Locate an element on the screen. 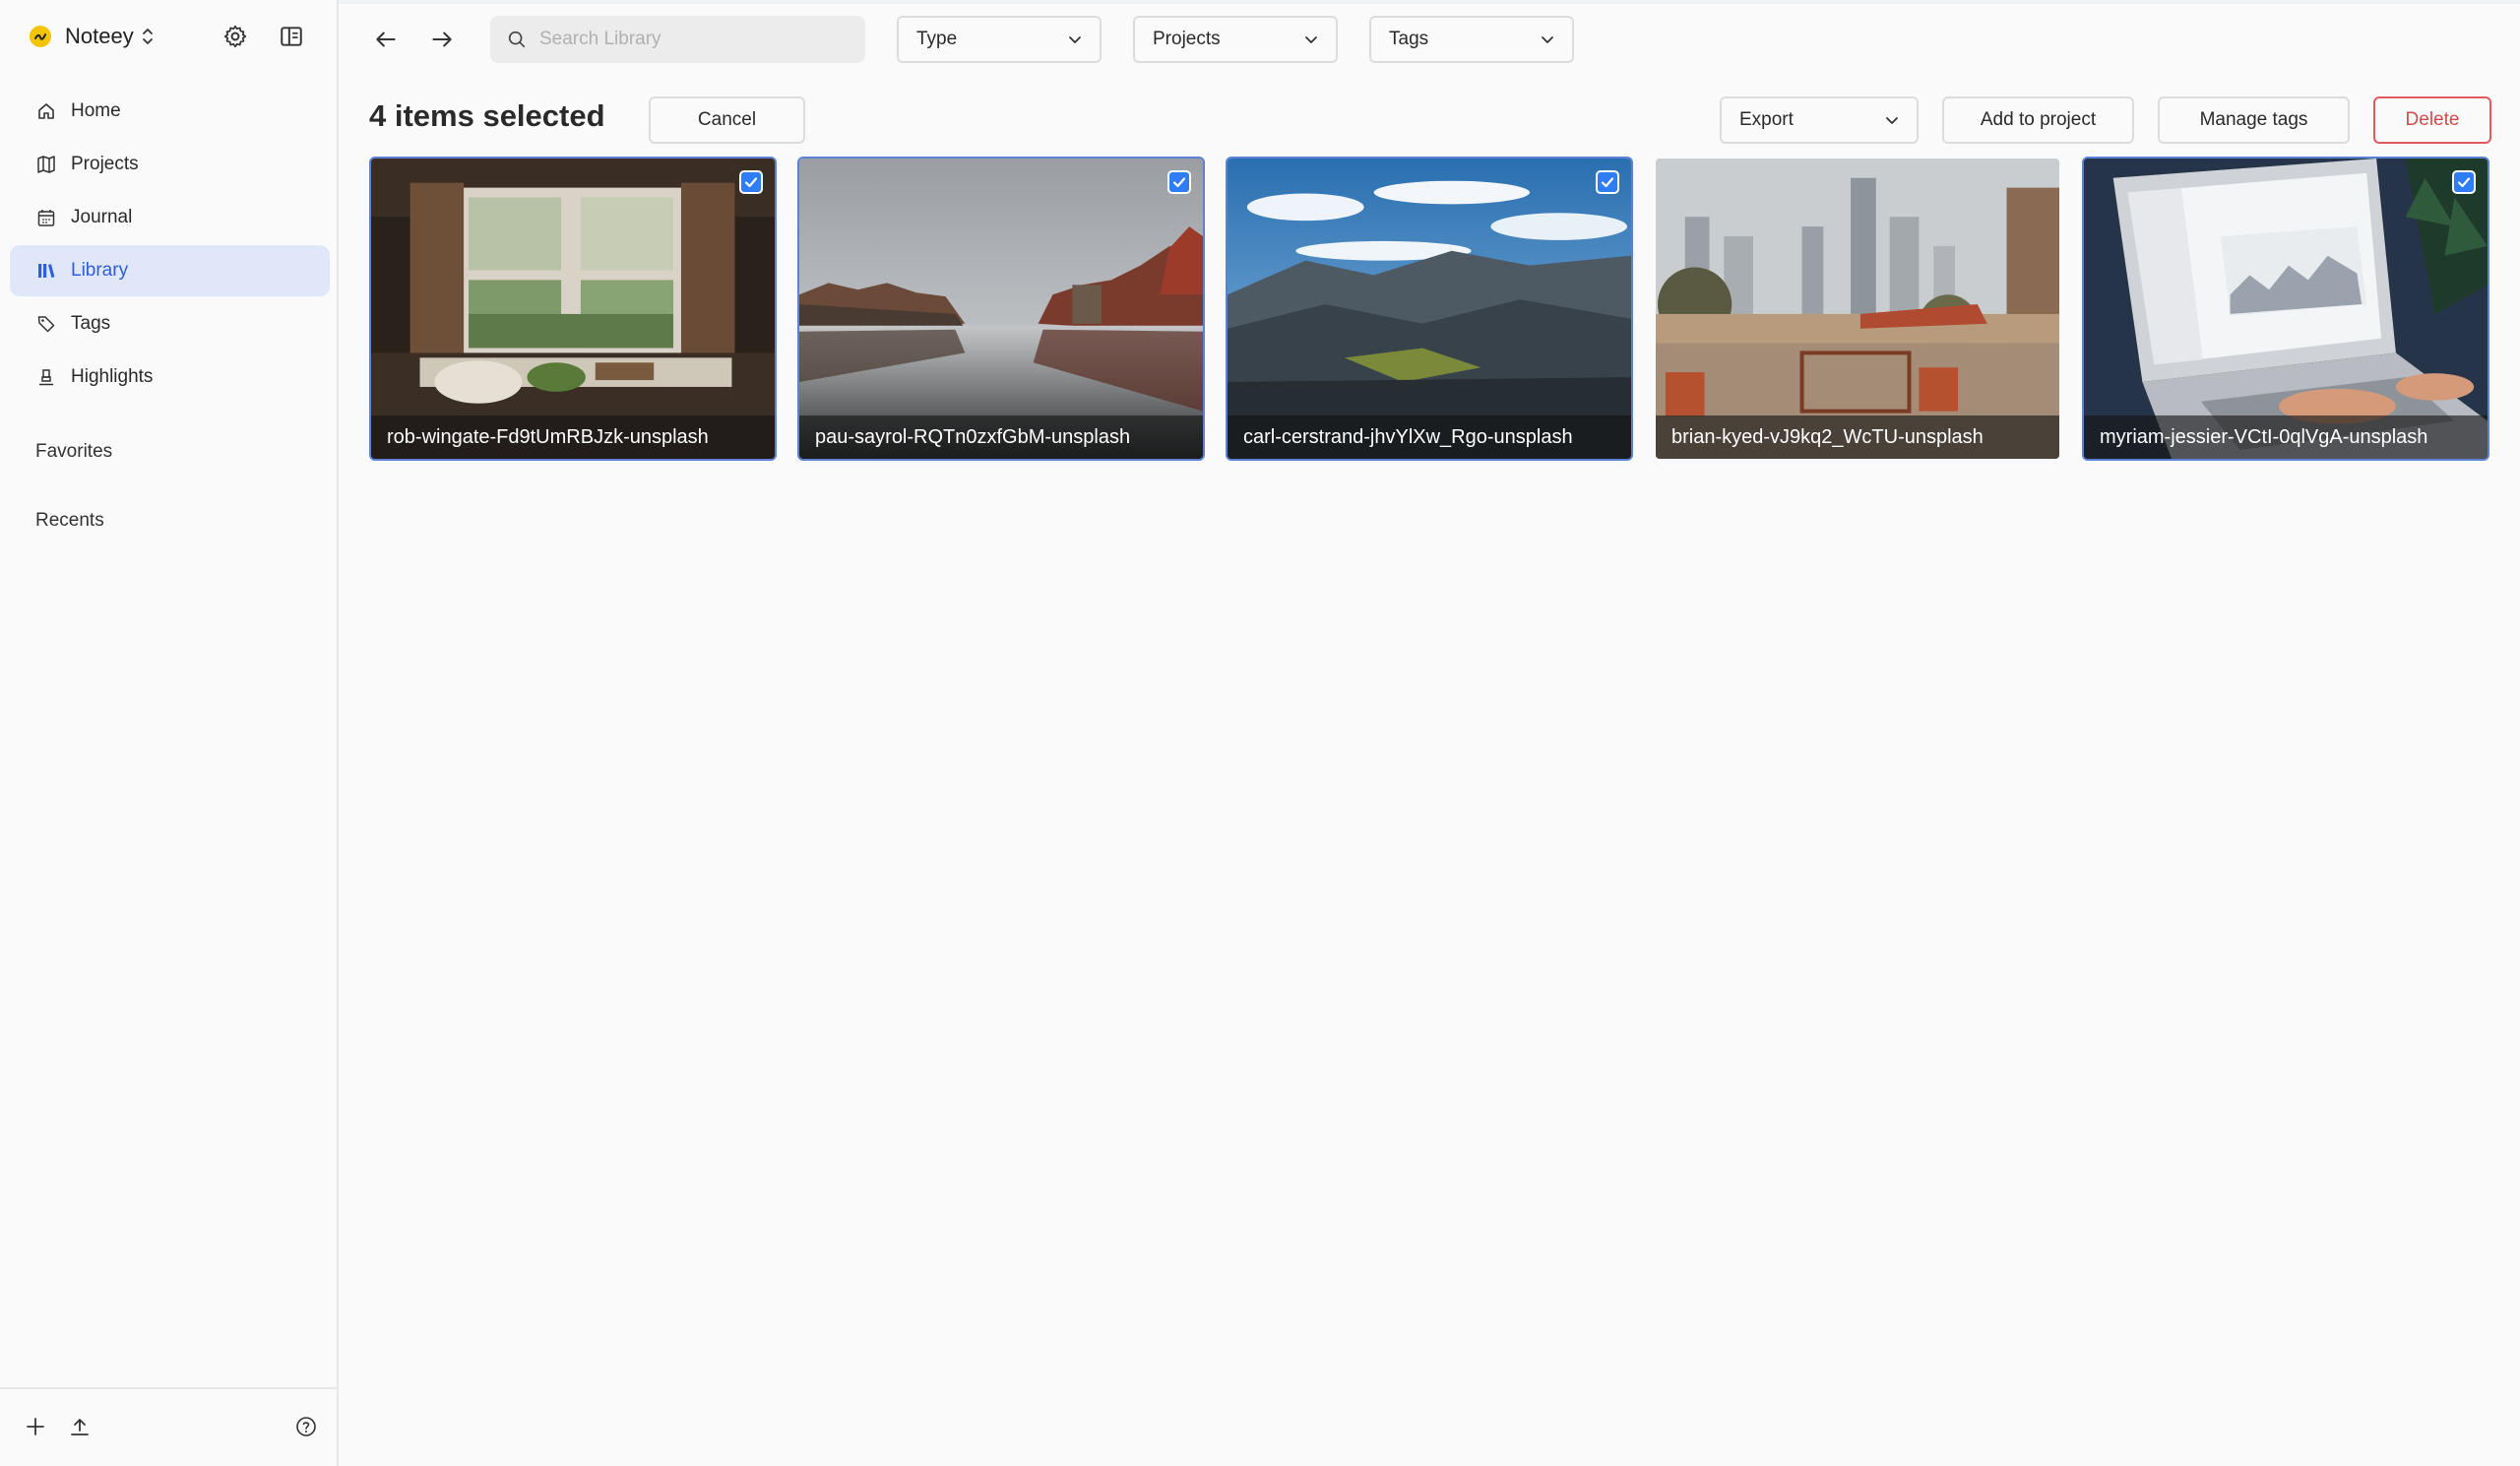  library-item-title: brian-kyed-vJ9kq2_WcTU-unsplash is located at coordinates (1857, 437).